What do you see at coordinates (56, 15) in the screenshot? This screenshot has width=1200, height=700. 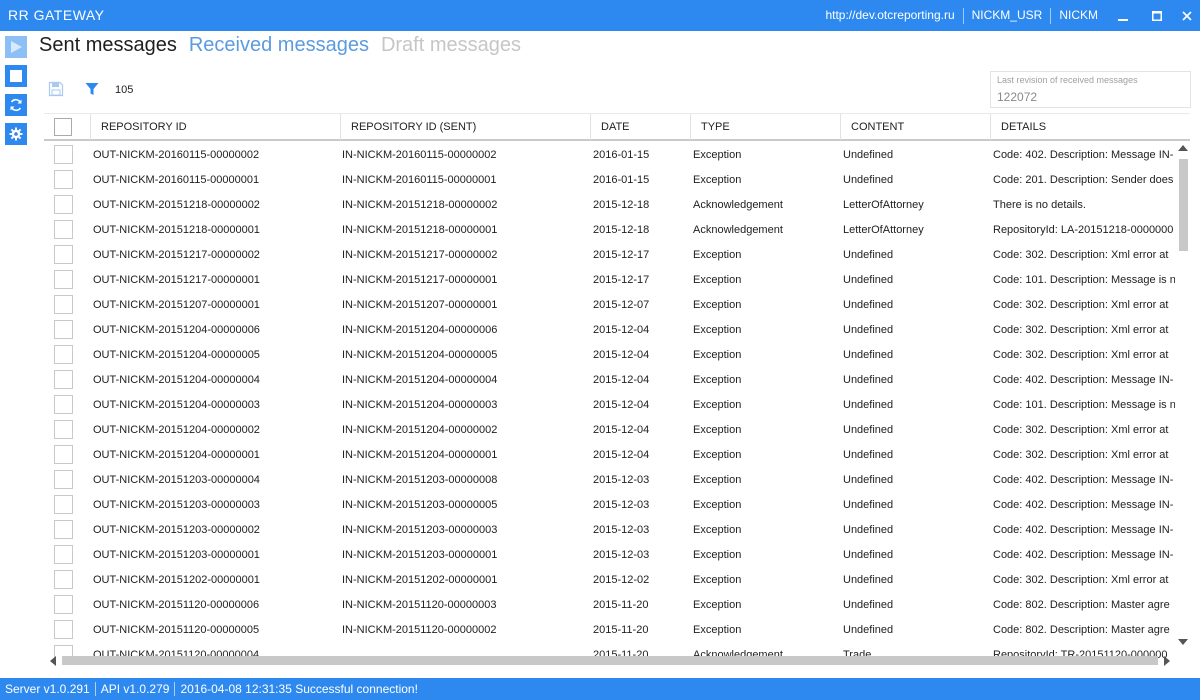 I see `app-title: RR GATEWAY` at bounding box center [56, 15].